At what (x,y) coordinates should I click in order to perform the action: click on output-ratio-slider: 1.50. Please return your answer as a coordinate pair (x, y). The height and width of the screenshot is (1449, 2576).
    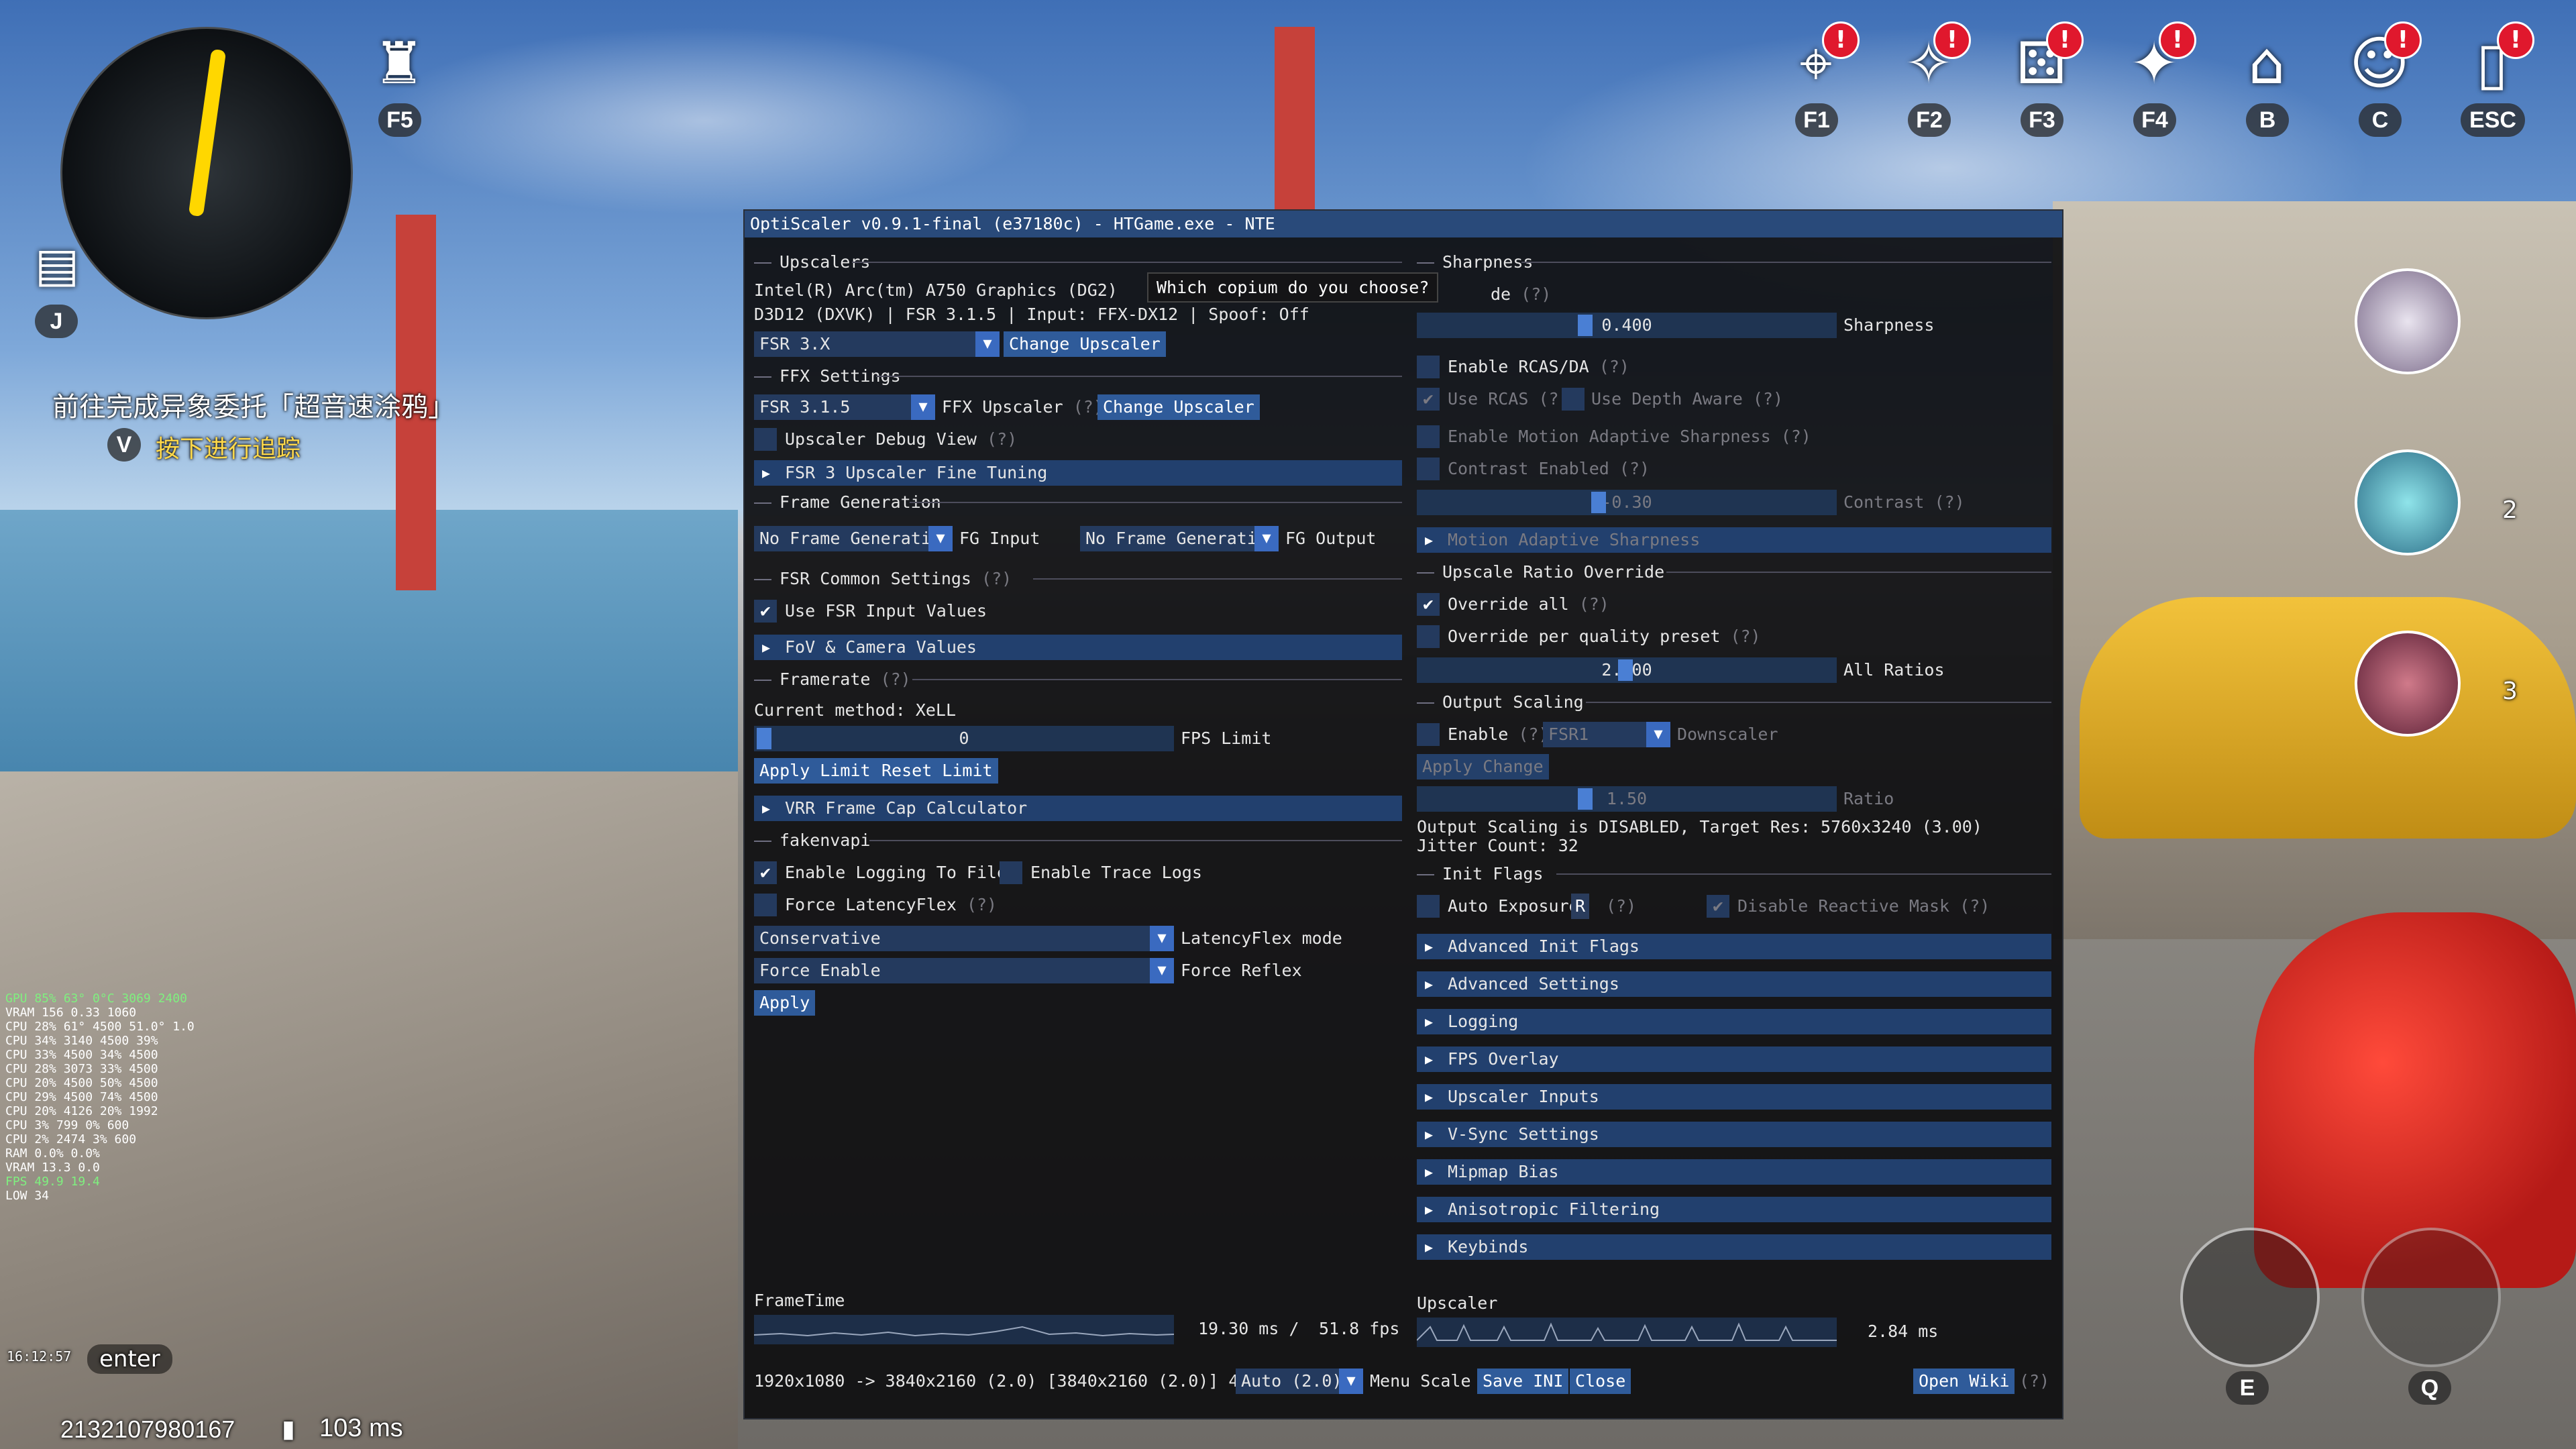
    Looking at the image, I should click on (1627, 799).